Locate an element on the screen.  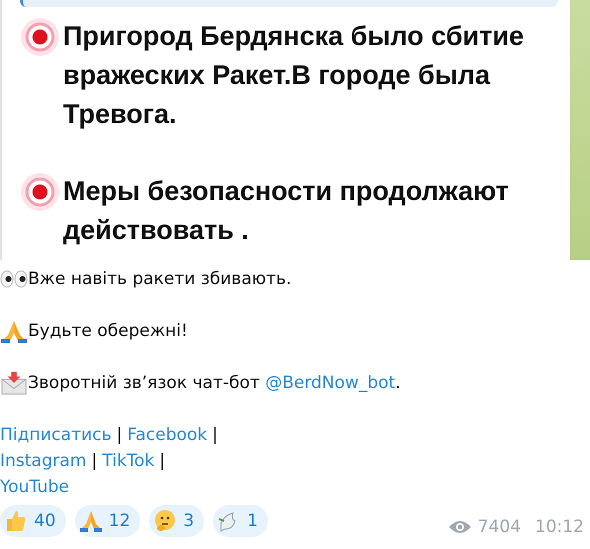
reaction-button: 3 is located at coordinates (176, 521).